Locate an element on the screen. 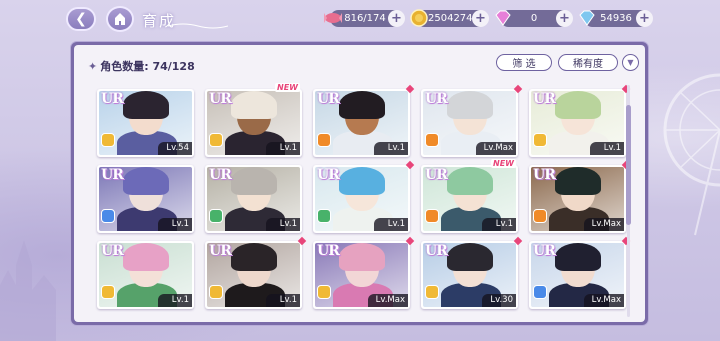  back-button: ❮ is located at coordinates (81, 19).